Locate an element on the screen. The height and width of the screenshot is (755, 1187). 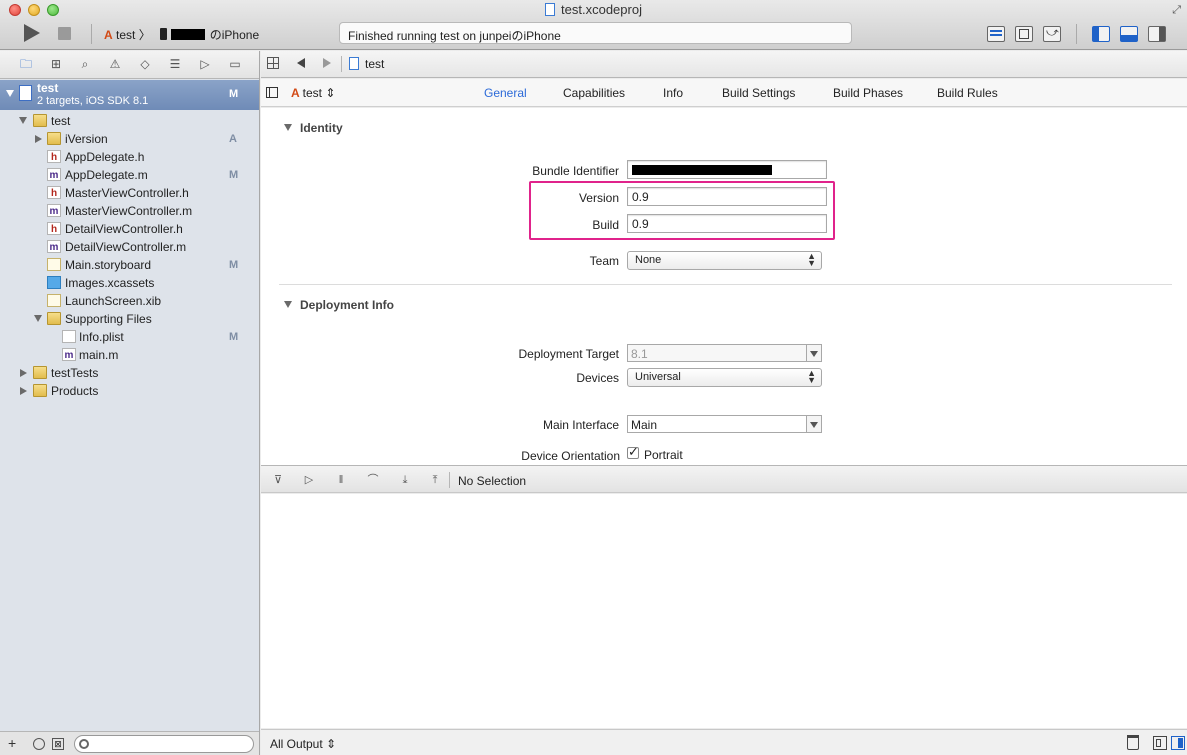
list-item: test is located at coordinates (129, 121).